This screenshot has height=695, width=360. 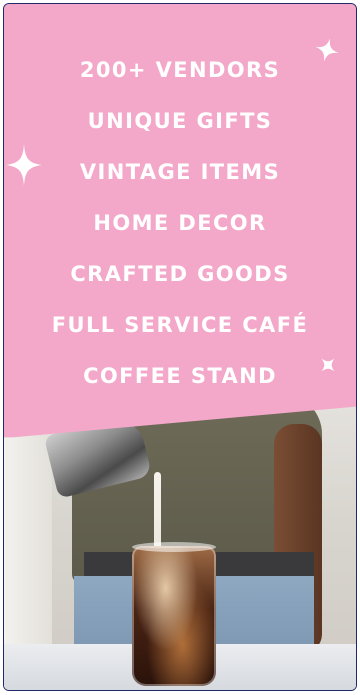 I want to click on feature-home-decor: HOME DECOR, so click(x=180, y=222).